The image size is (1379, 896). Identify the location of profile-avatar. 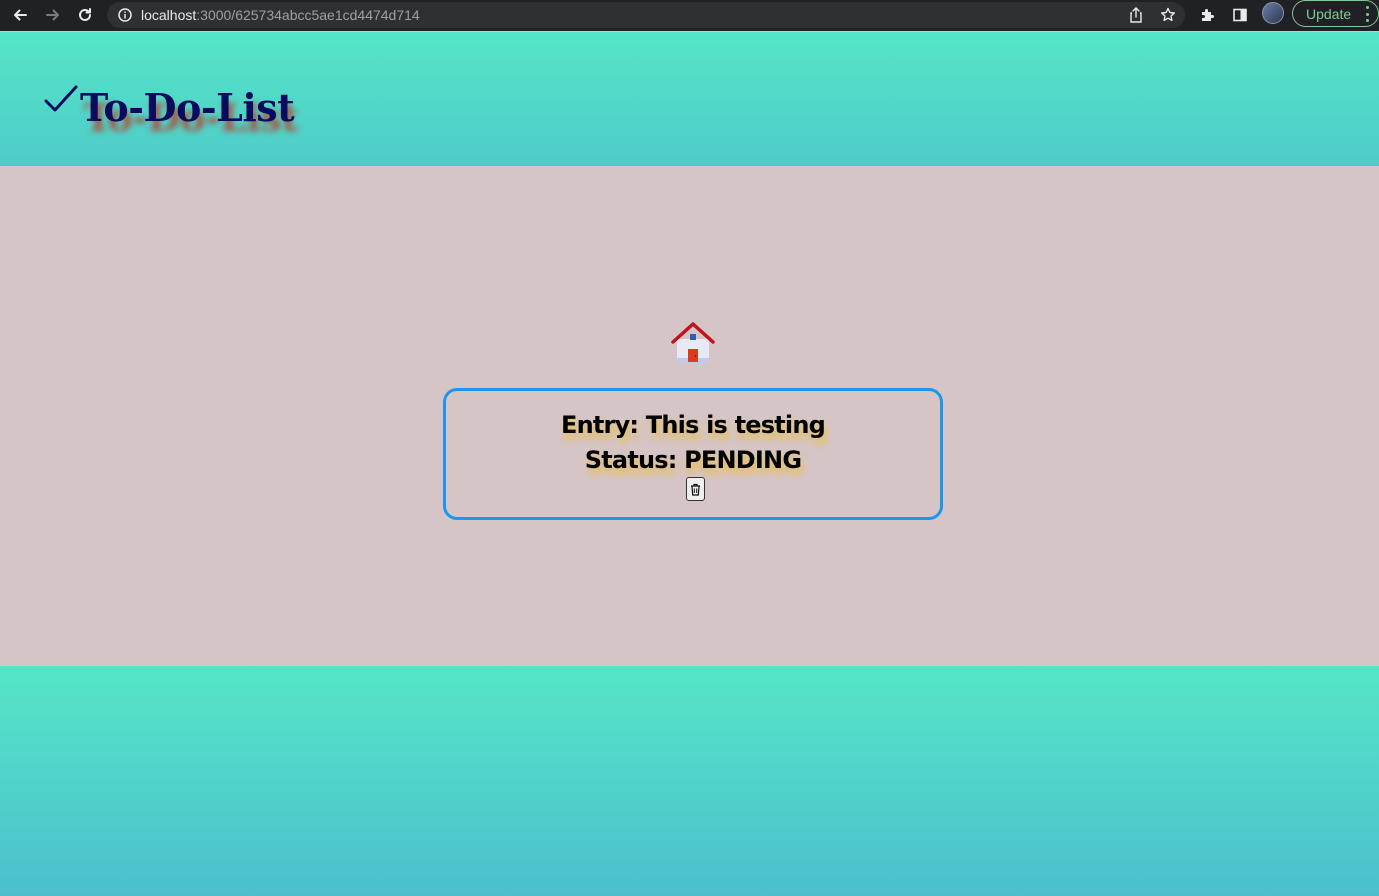
(1273, 13).